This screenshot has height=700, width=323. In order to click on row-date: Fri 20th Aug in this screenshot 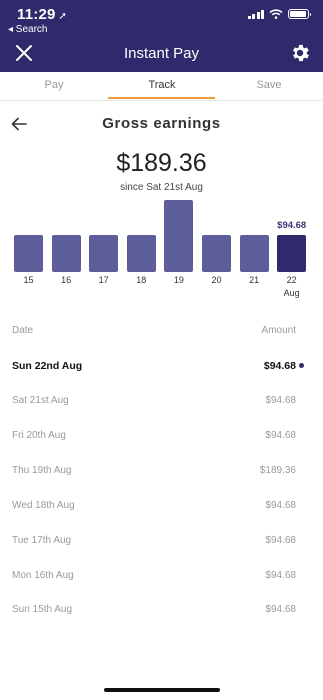, I will do `click(39, 436)`.